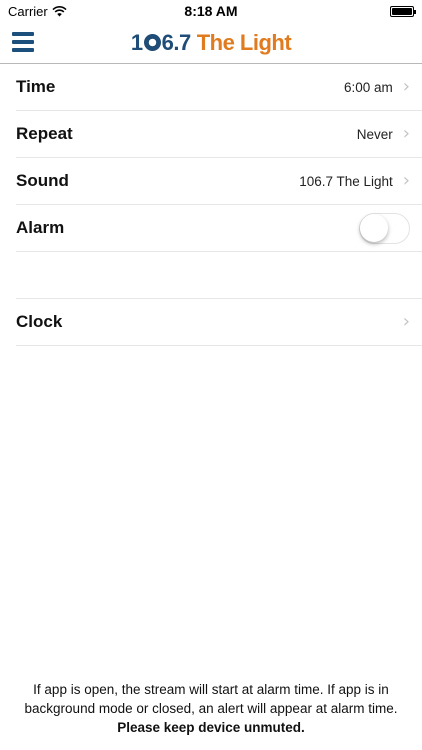  Describe the element at coordinates (346, 181) in the screenshot. I see `sound-value: 106.7 The Light` at that location.